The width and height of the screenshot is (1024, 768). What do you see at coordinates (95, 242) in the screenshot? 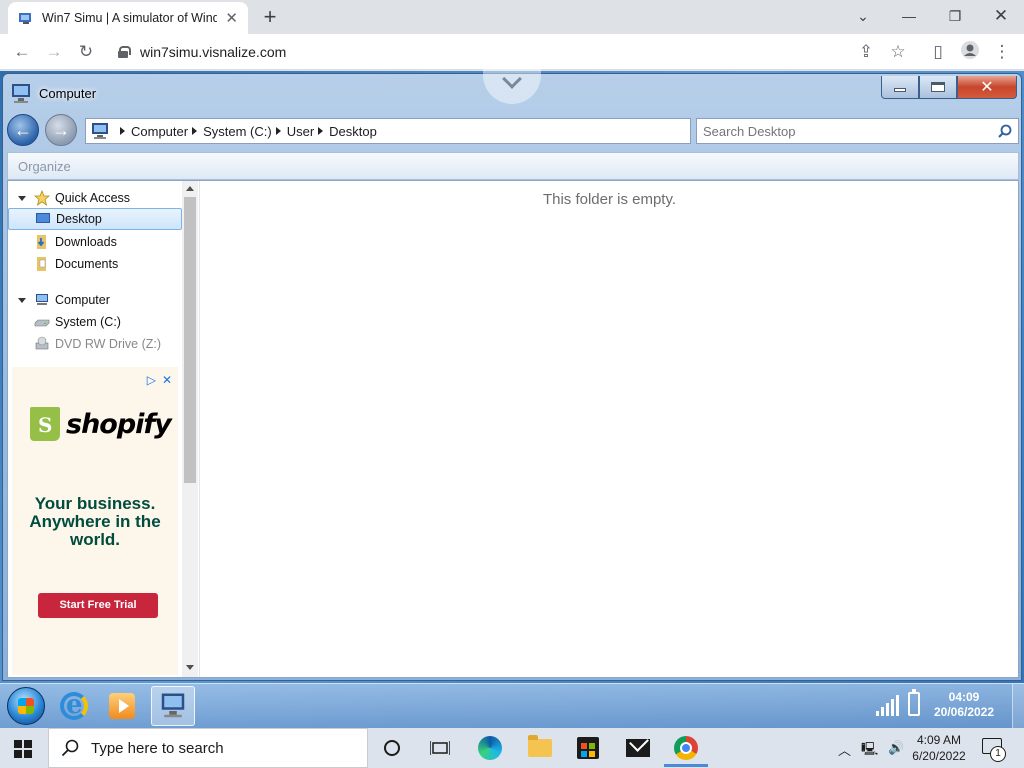
I see `tree-item-downloads: Downloads` at bounding box center [95, 242].